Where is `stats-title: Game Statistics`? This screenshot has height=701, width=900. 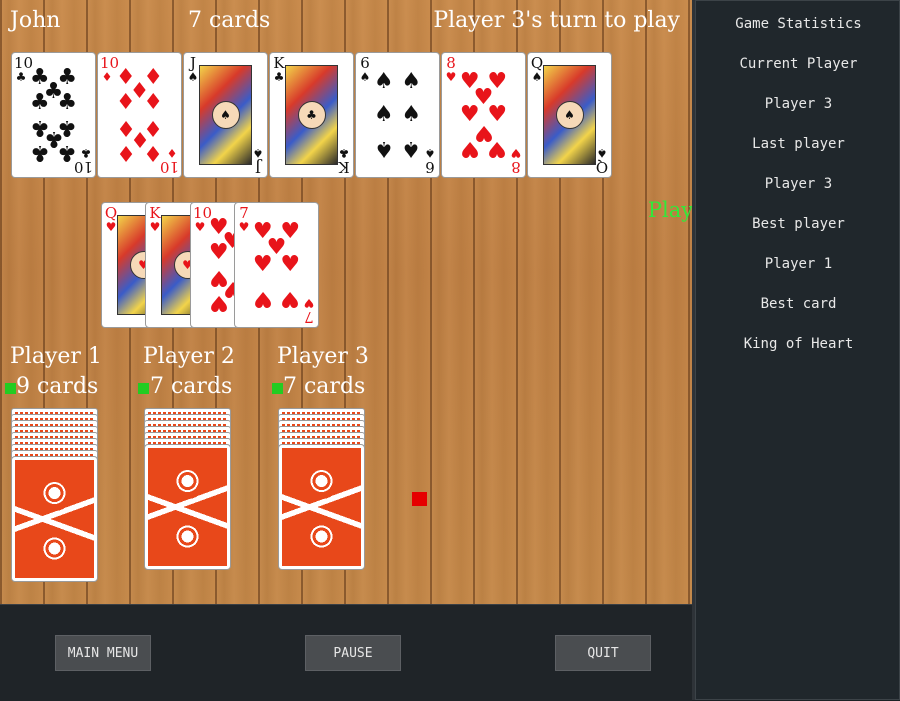
stats-title: Game Statistics is located at coordinates (798, 24).